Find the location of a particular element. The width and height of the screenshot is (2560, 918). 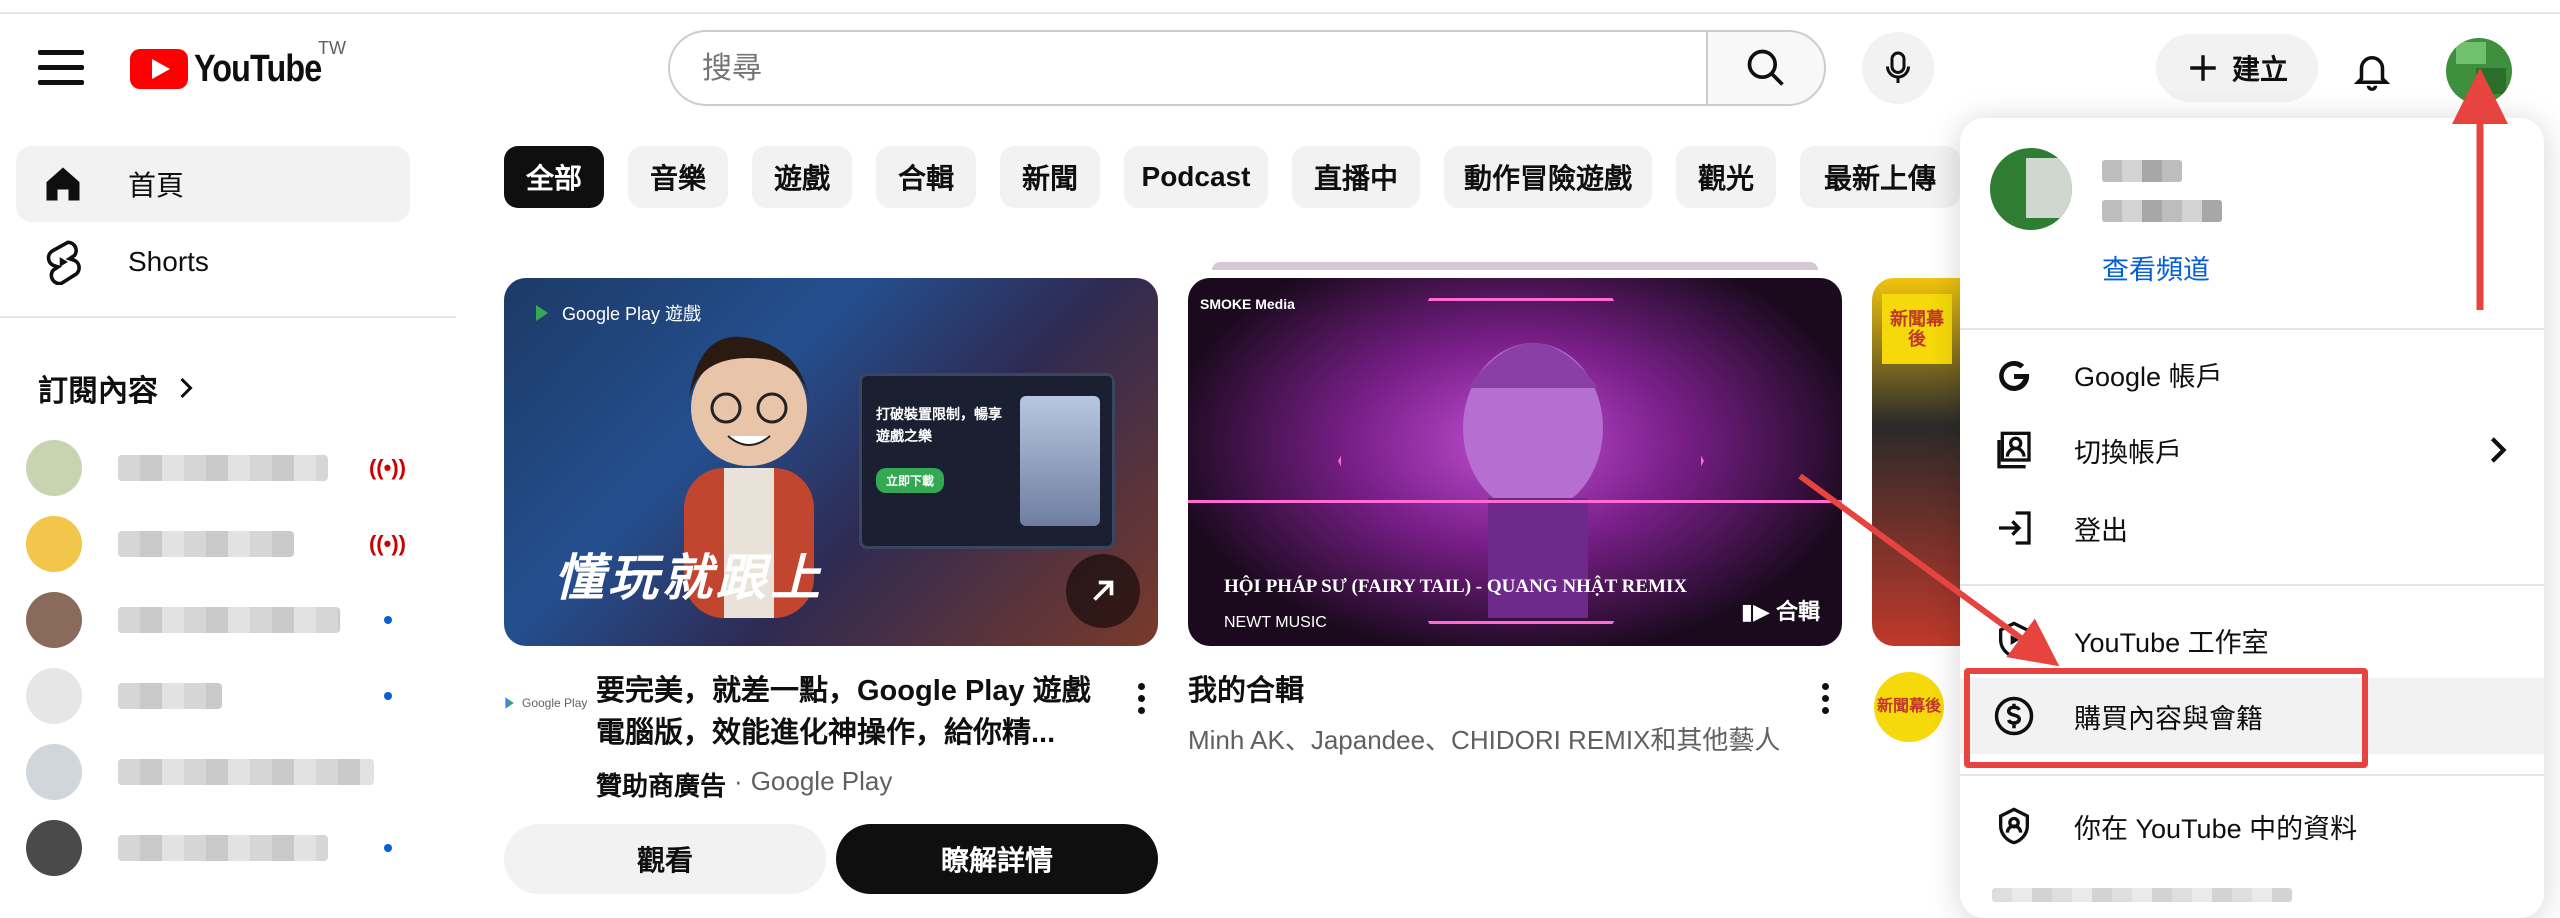

chevron-right-icon is located at coordinates (186, 388).